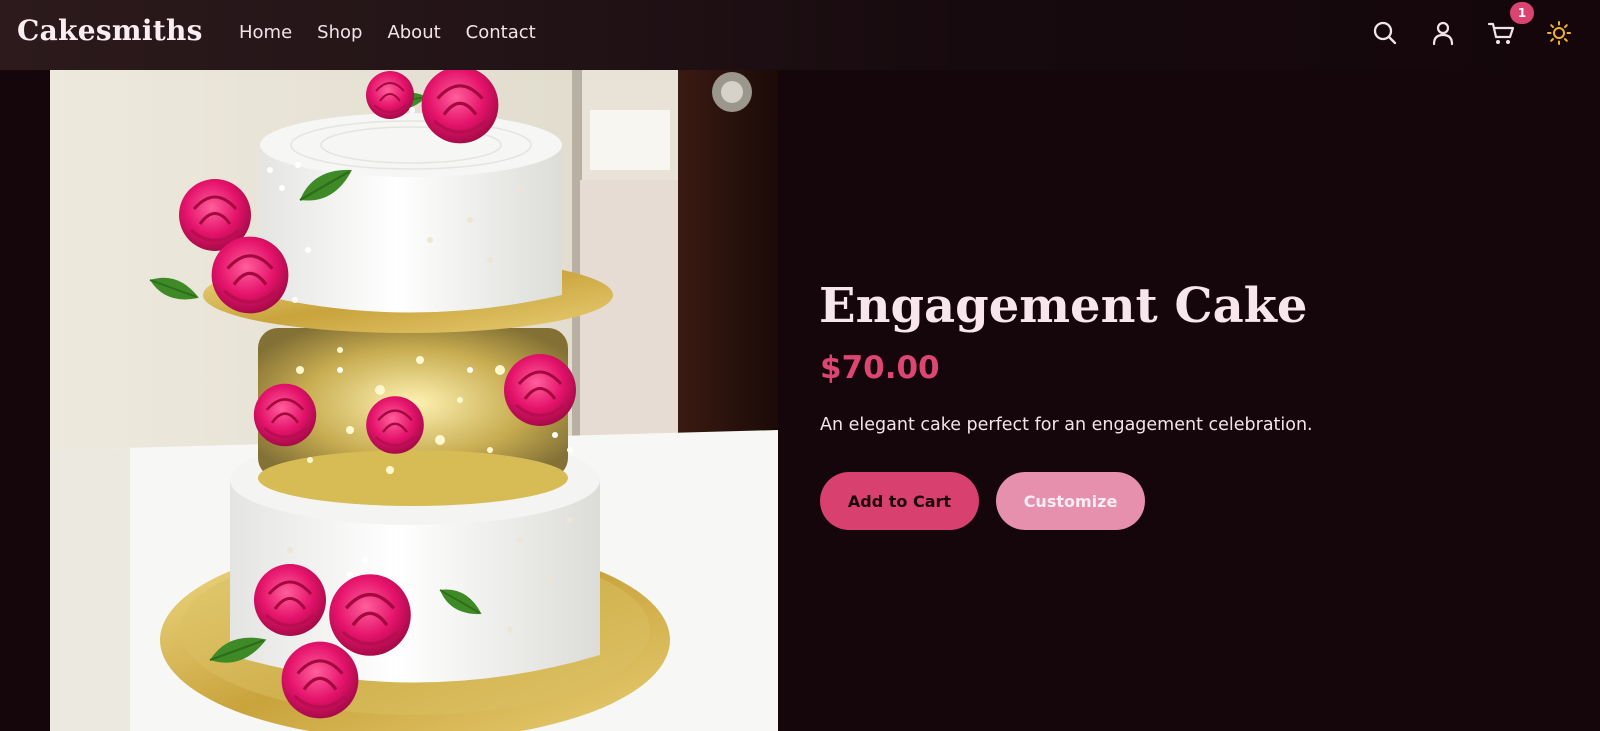 The width and height of the screenshot is (1600, 731). Describe the element at coordinates (501, 32) in the screenshot. I see `nav-link-contact: Contact` at that location.